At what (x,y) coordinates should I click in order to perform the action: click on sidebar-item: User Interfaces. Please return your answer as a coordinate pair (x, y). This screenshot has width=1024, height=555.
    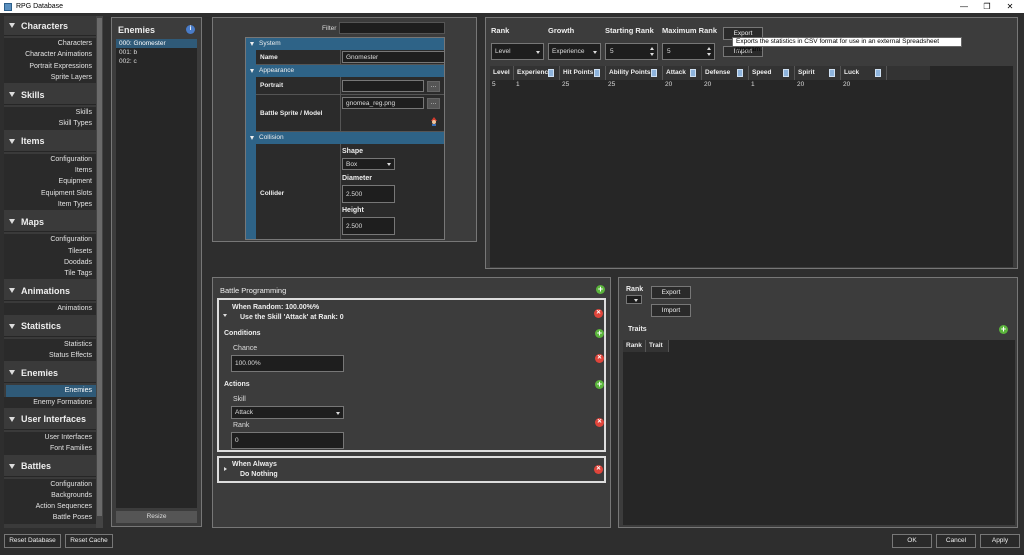
    Looking at the image, I should click on (50, 437).